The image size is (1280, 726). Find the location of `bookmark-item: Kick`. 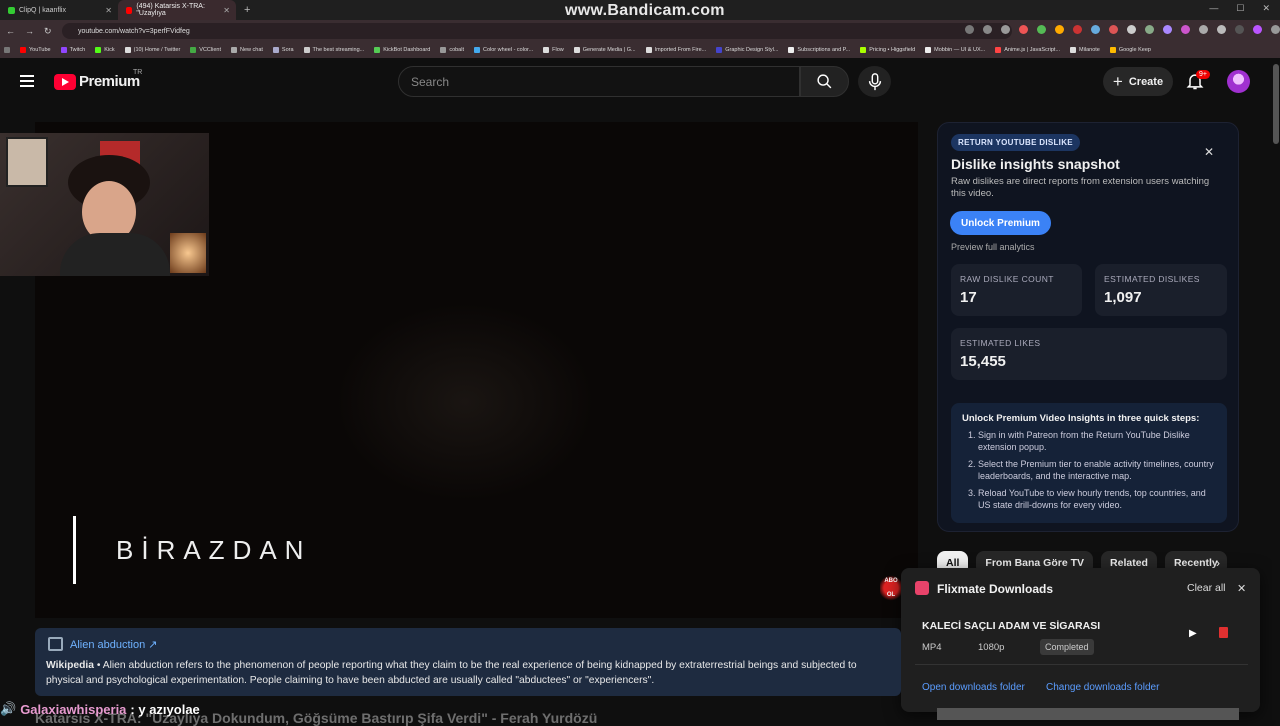

bookmark-item: Kick is located at coordinates (105, 50).